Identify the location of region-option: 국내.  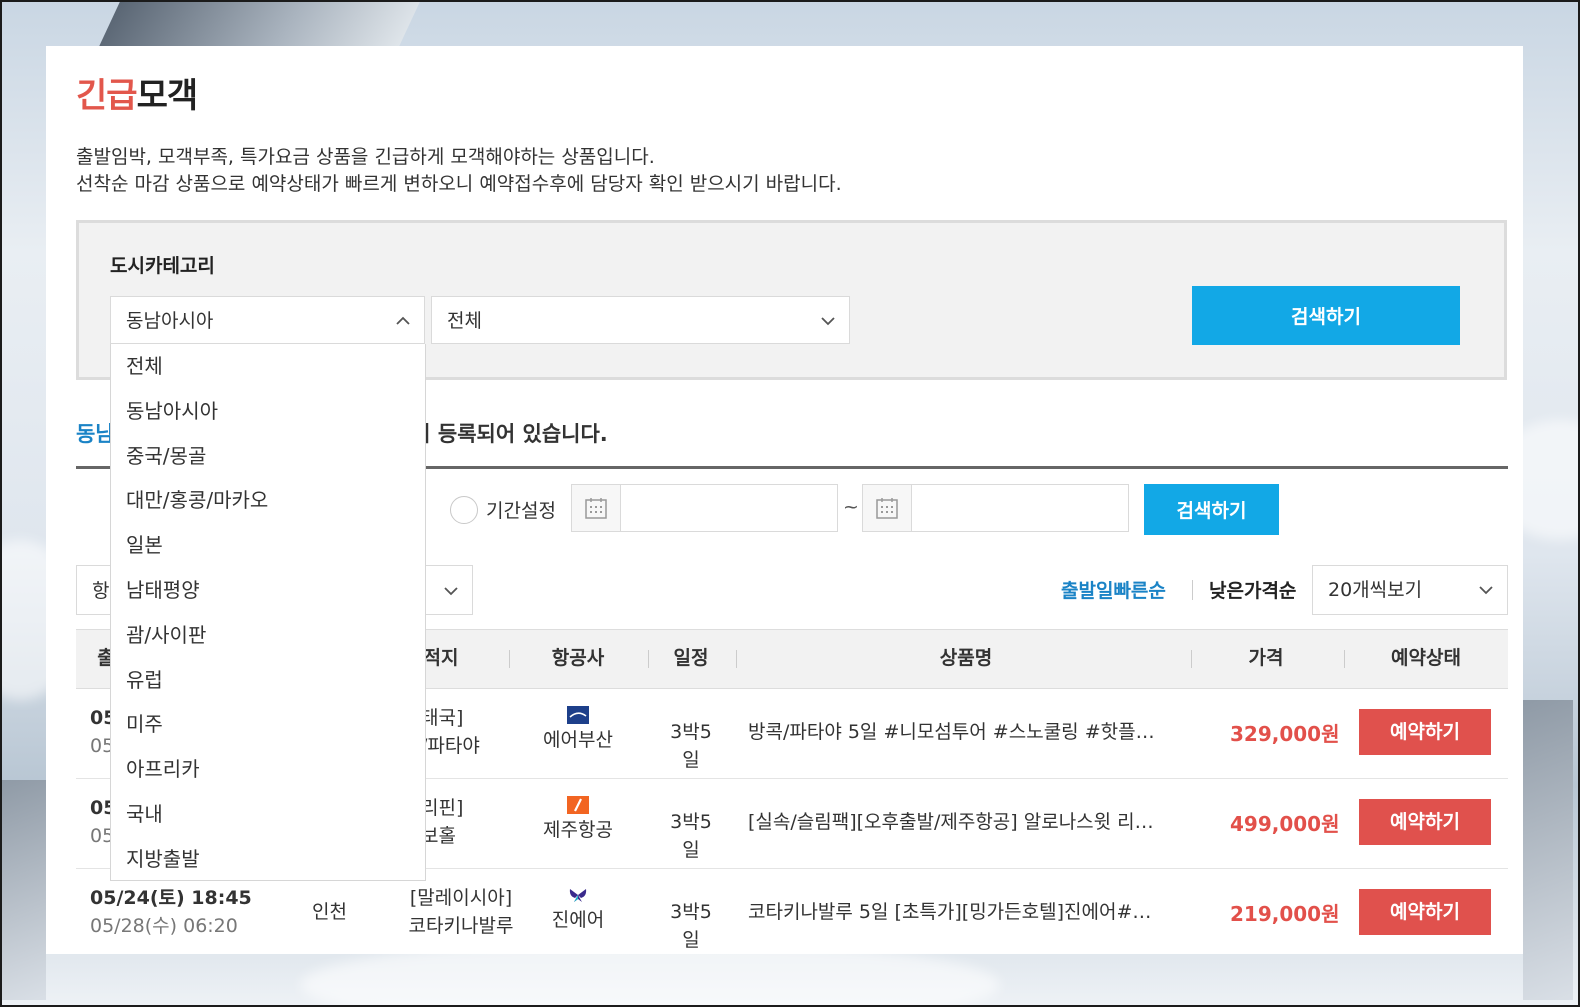
(268, 814).